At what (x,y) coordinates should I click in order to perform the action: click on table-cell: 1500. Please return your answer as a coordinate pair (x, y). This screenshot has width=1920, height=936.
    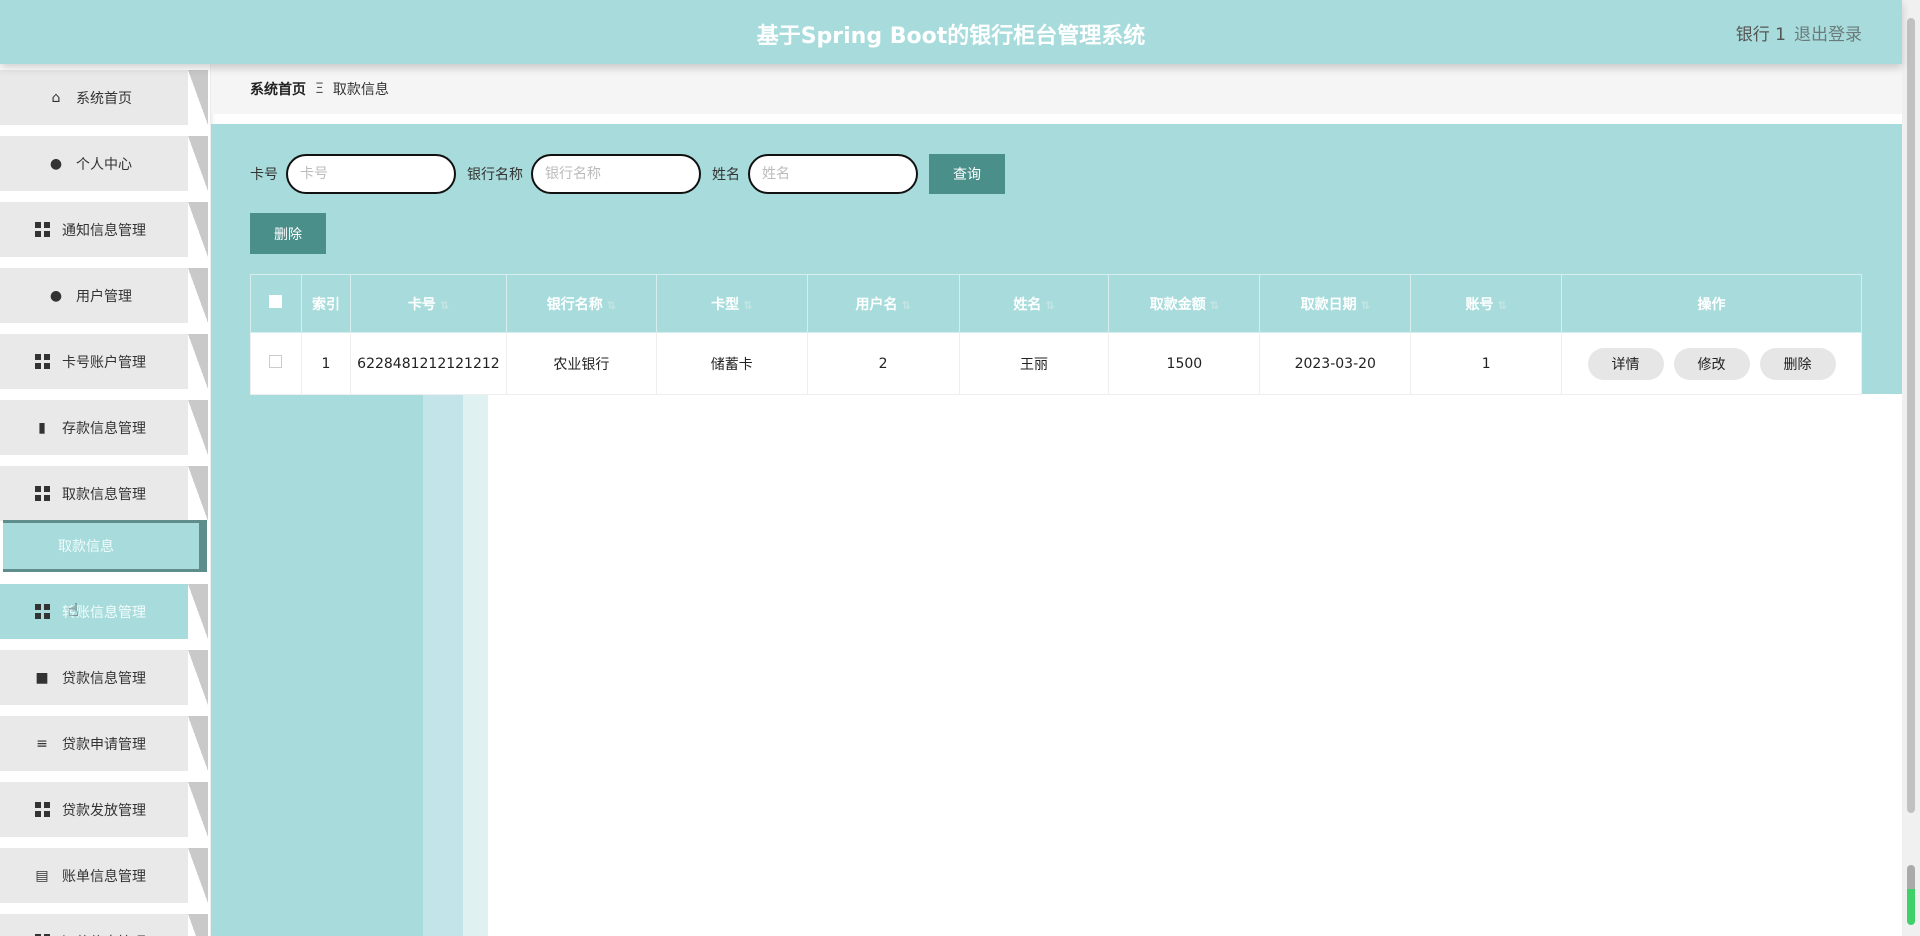
    Looking at the image, I should click on (1184, 363).